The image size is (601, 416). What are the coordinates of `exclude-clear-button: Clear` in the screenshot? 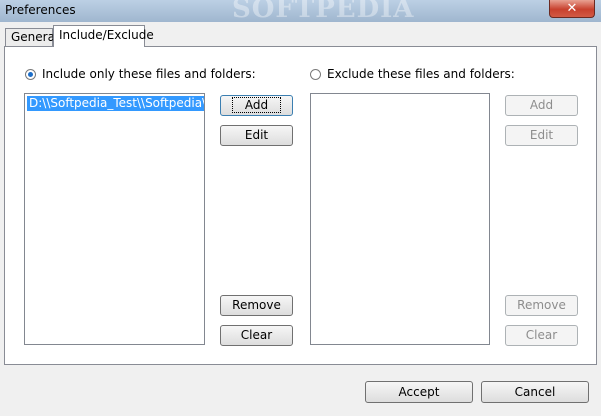 It's located at (541, 335).